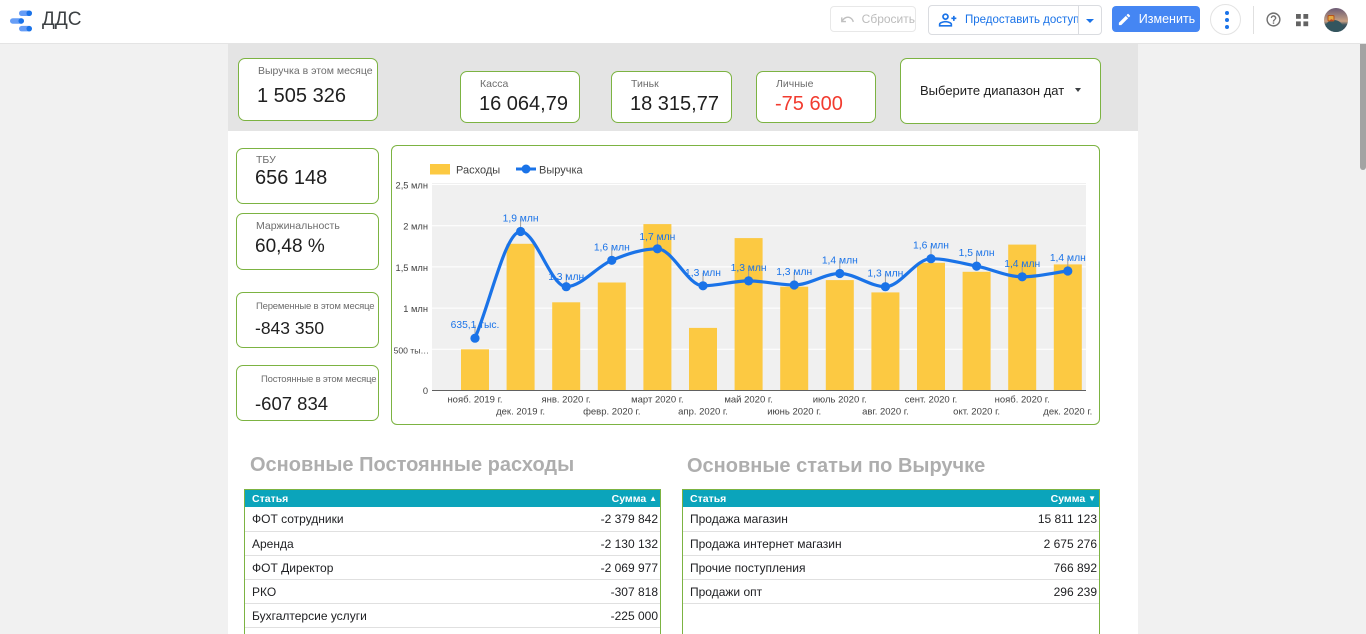 The height and width of the screenshot is (634, 1366). Describe the element at coordinates (425, 391) in the screenshot. I see `svg-text: 0` at that location.